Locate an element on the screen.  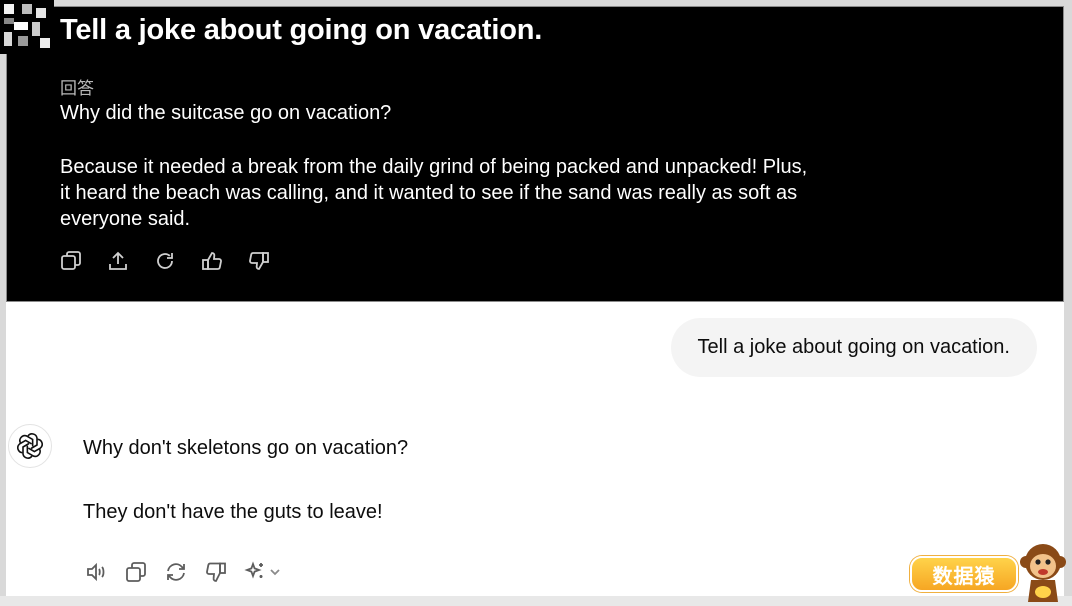
share-button is located at coordinates (118, 261).